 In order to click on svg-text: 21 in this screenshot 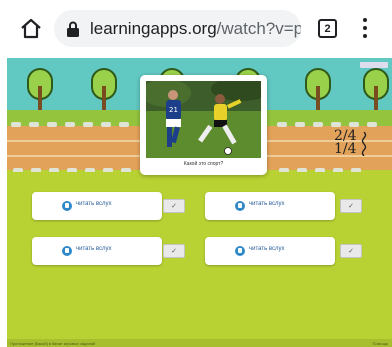, I will do `click(173, 110)`.